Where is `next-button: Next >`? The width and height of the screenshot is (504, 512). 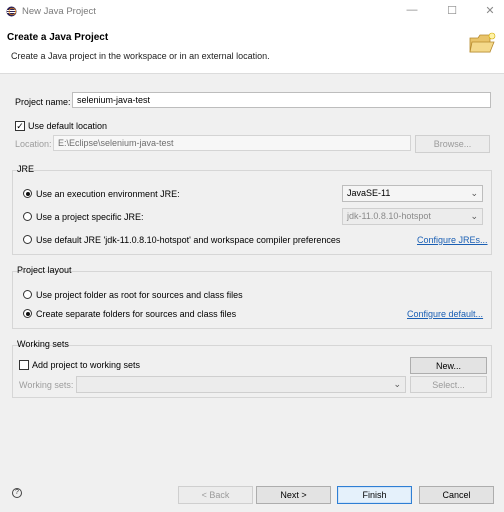
next-button: Next > is located at coordinates (293, 495).